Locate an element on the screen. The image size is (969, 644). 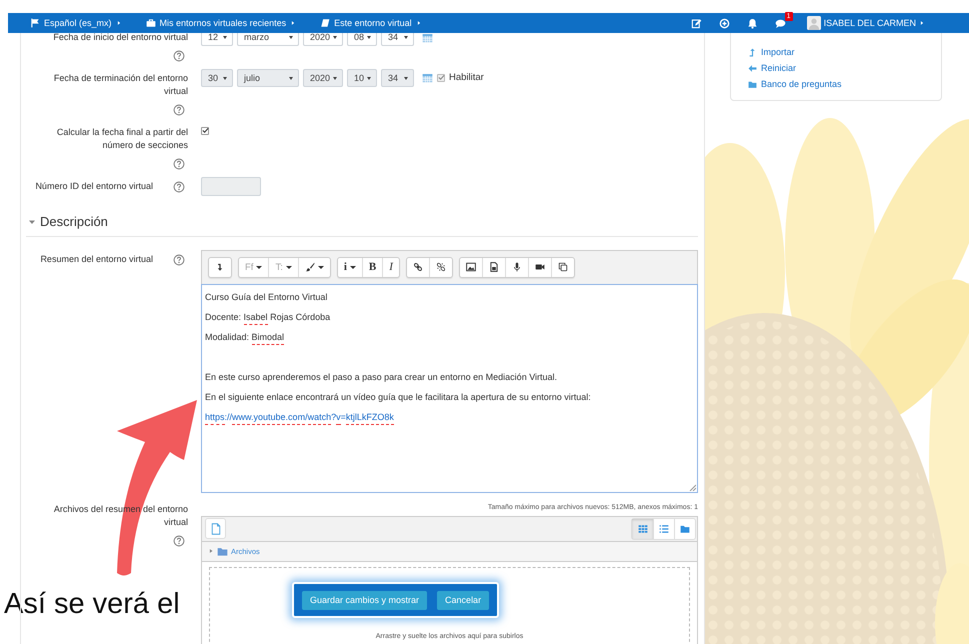
date-select: 2020 is located at coordinates (323, 39).